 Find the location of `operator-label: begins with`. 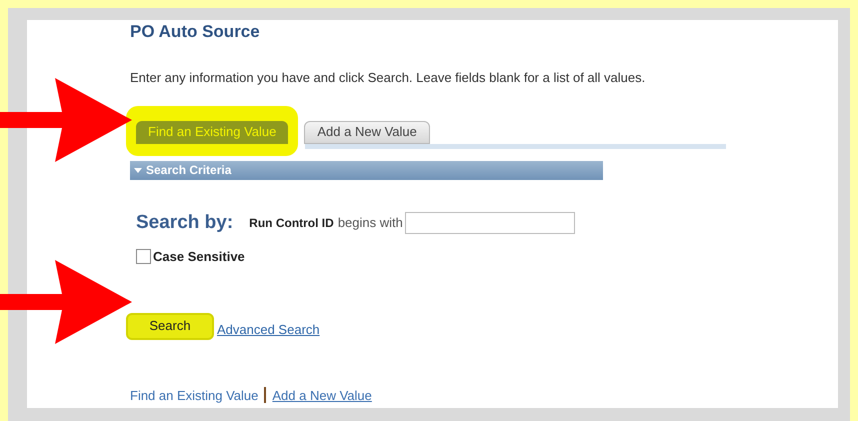

operator-label: begins with is located at coordinates (370, 223).